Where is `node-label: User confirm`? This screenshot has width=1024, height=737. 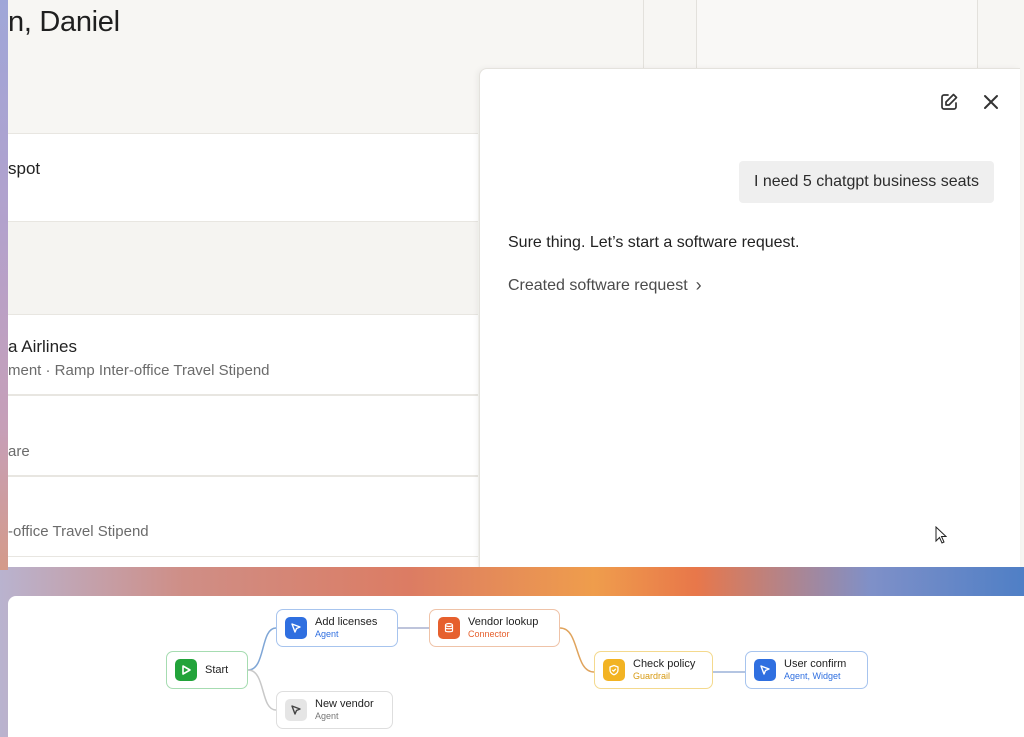 node-label: User confirm is located at coordinates (815, 664).